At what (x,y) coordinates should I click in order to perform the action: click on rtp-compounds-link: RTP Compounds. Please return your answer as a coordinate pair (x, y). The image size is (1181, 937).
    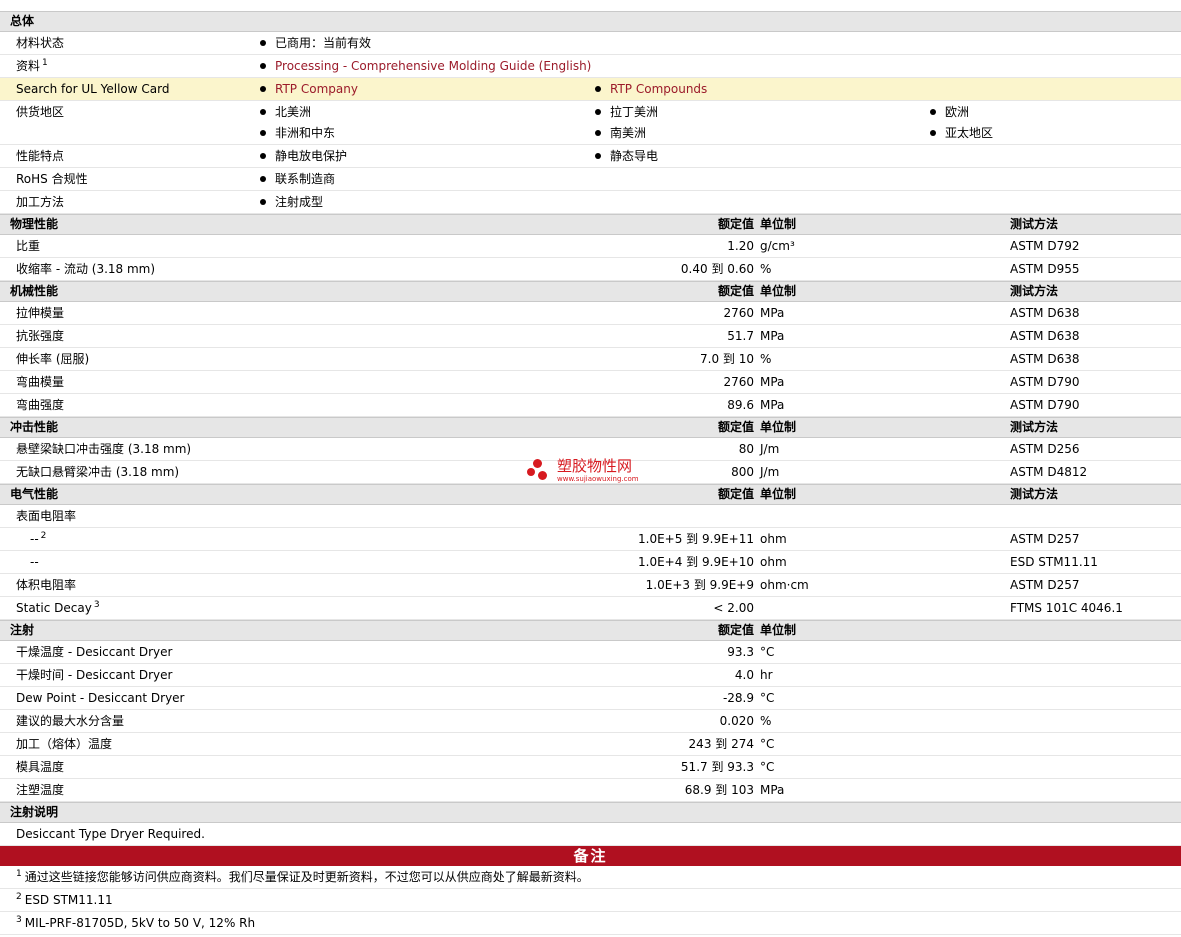
    Looking at the image, I should click on (658, 89).